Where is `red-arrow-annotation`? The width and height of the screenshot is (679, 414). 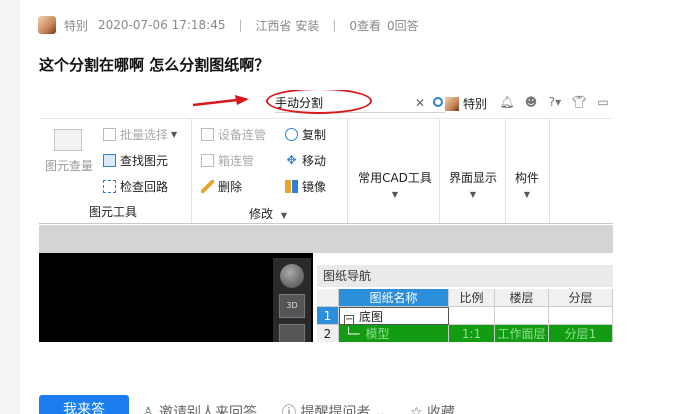
red-arrow-annotation is located at coordinates (220, 101).